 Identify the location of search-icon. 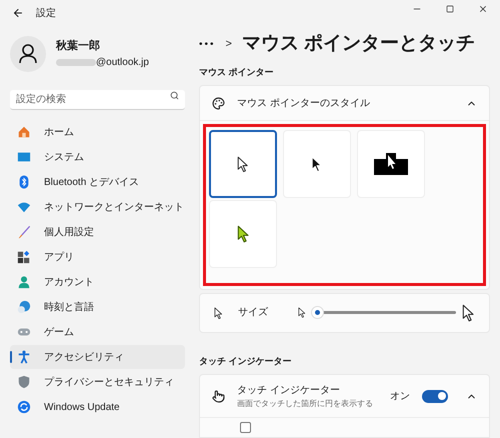
(174, 95).